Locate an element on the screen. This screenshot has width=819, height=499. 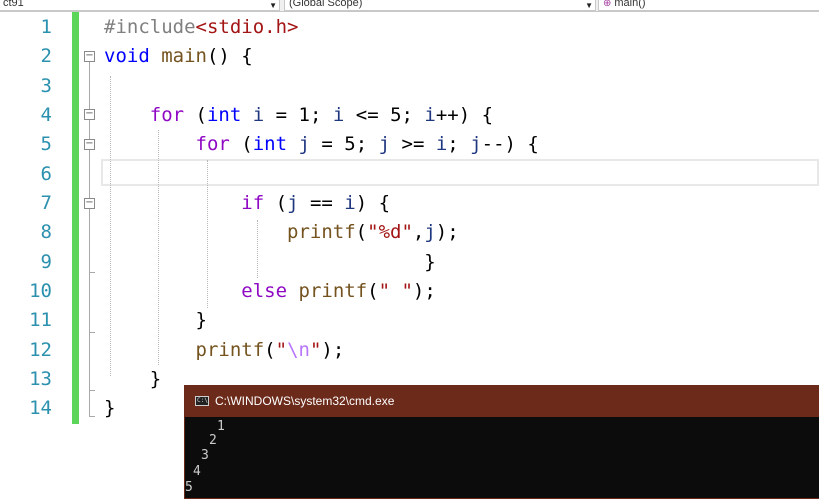
console-title-bar: C:\ C:\WINDOWS\system32\cmd.exe is located at coordinates (502, 401).